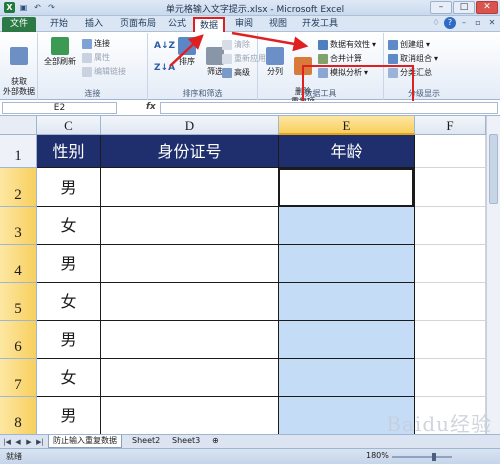  I want to click on tab-page-layout: 页面布局, so click(138, 24).